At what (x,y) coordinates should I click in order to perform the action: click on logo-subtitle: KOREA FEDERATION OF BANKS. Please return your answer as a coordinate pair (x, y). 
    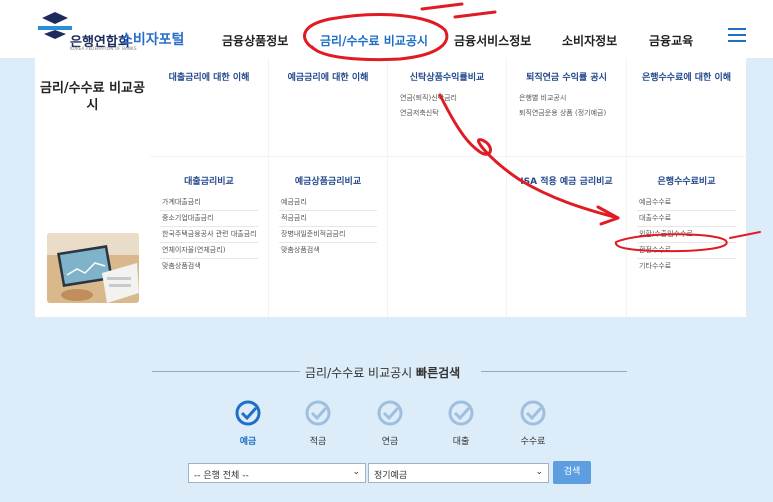
    Looking at the image, I should click on (103, 48).